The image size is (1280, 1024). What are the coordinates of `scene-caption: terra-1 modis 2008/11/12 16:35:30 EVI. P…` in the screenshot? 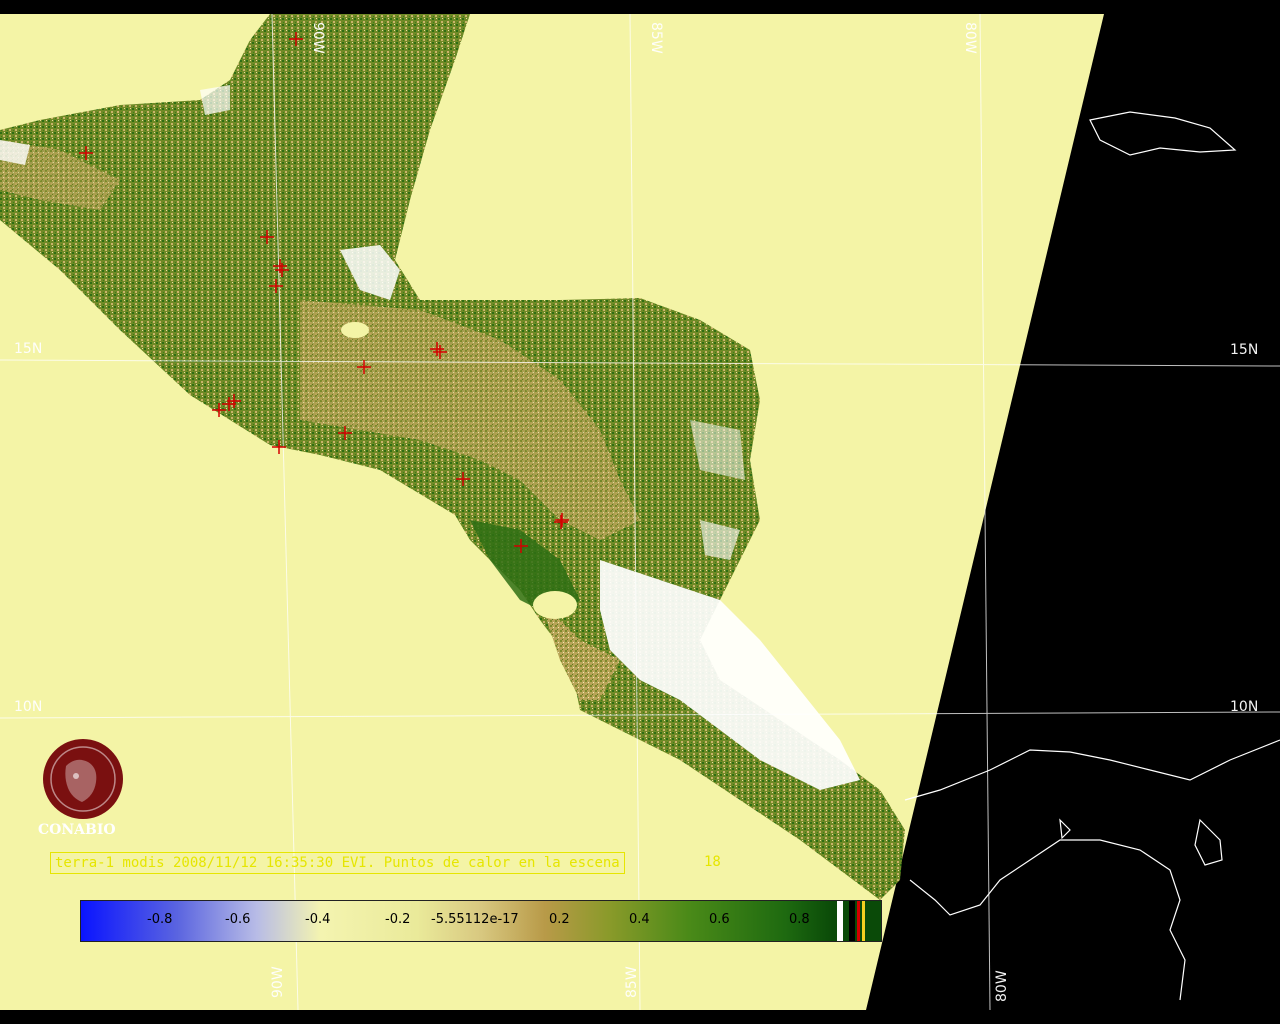 It's located at (337, 863).